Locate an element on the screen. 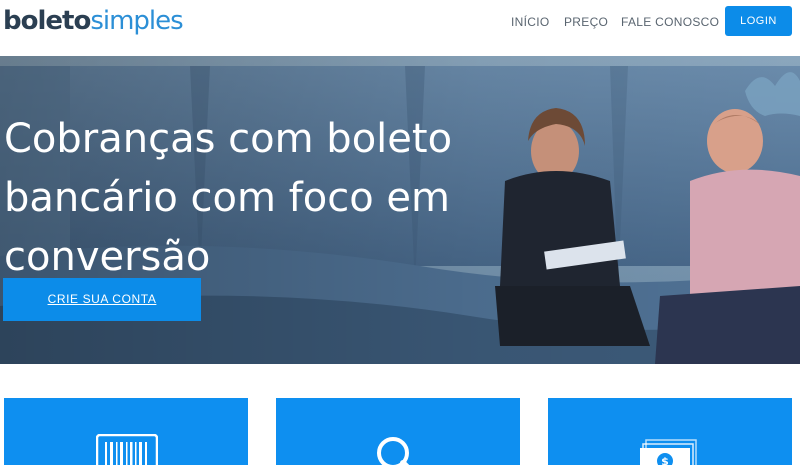 This screenshot has height=465, width=800. brand-logo: boletosimples is located at coordinates (93, 21).